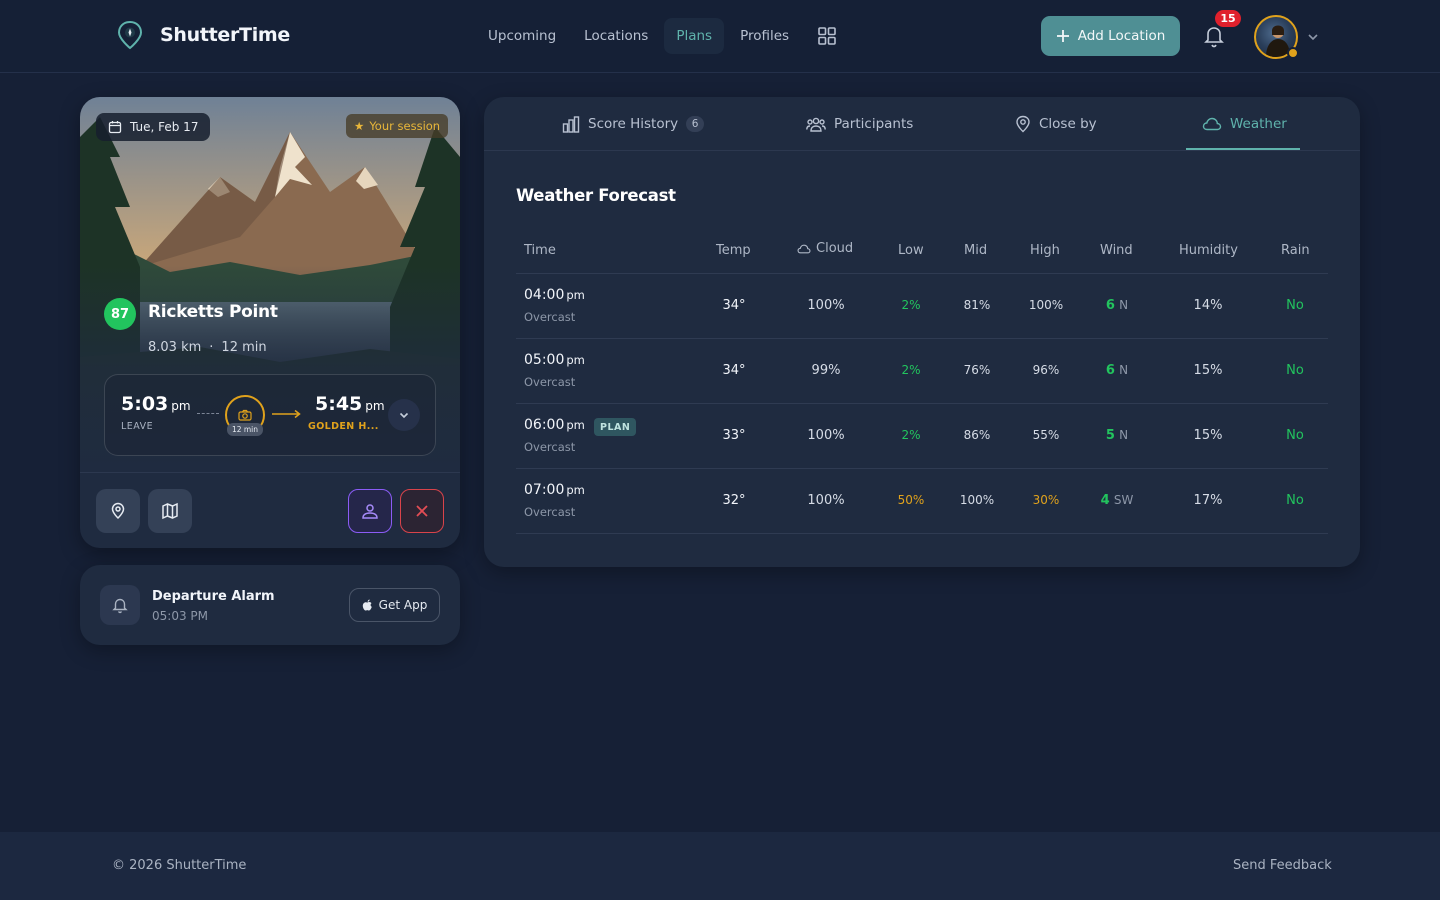  Describe the element at coordinates (1046, 305) in the screenshot. I see `row-high-cloud: 100%` at that location.